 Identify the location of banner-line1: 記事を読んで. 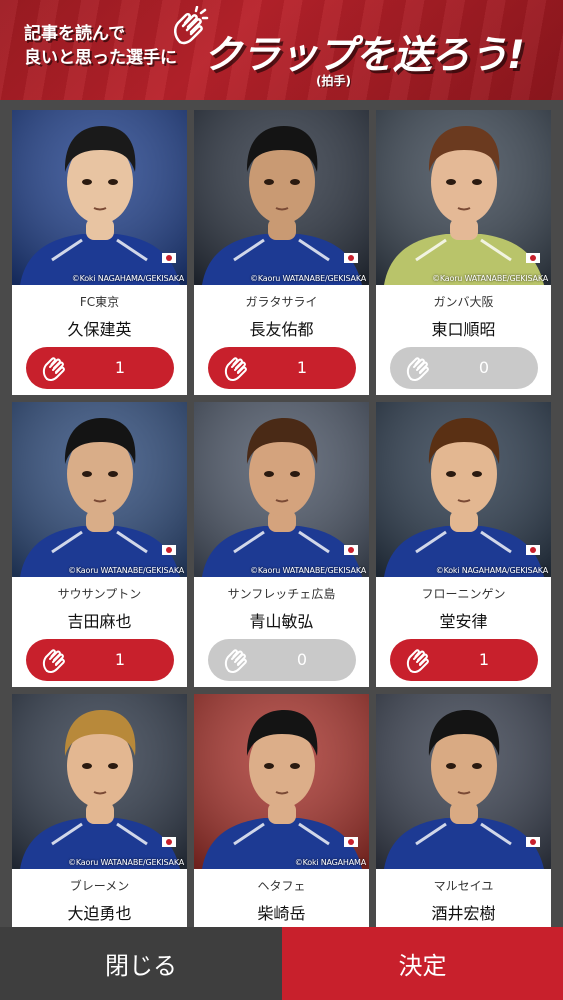
(75, 34).